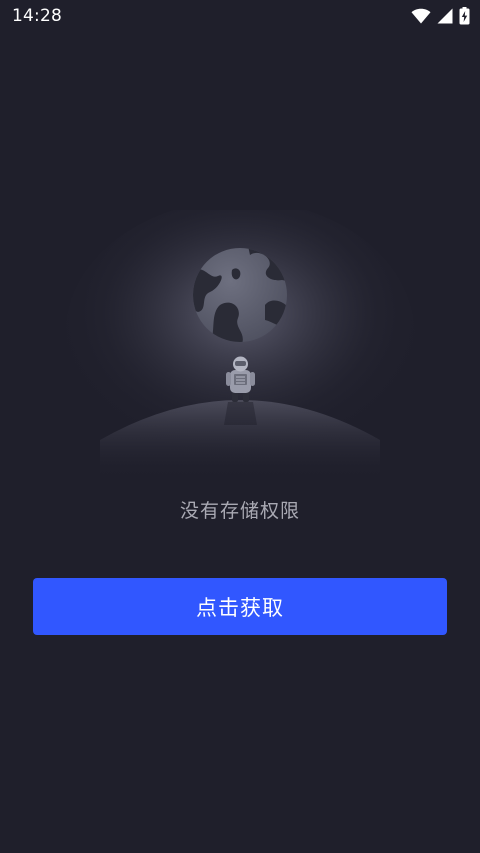 Image resolution: width=480 pixels, height=853 pixels. What do you see at coordinates (240, 16) in the screenshot?
I see `status-bar: 14:28` at bounding box center [240, 16].